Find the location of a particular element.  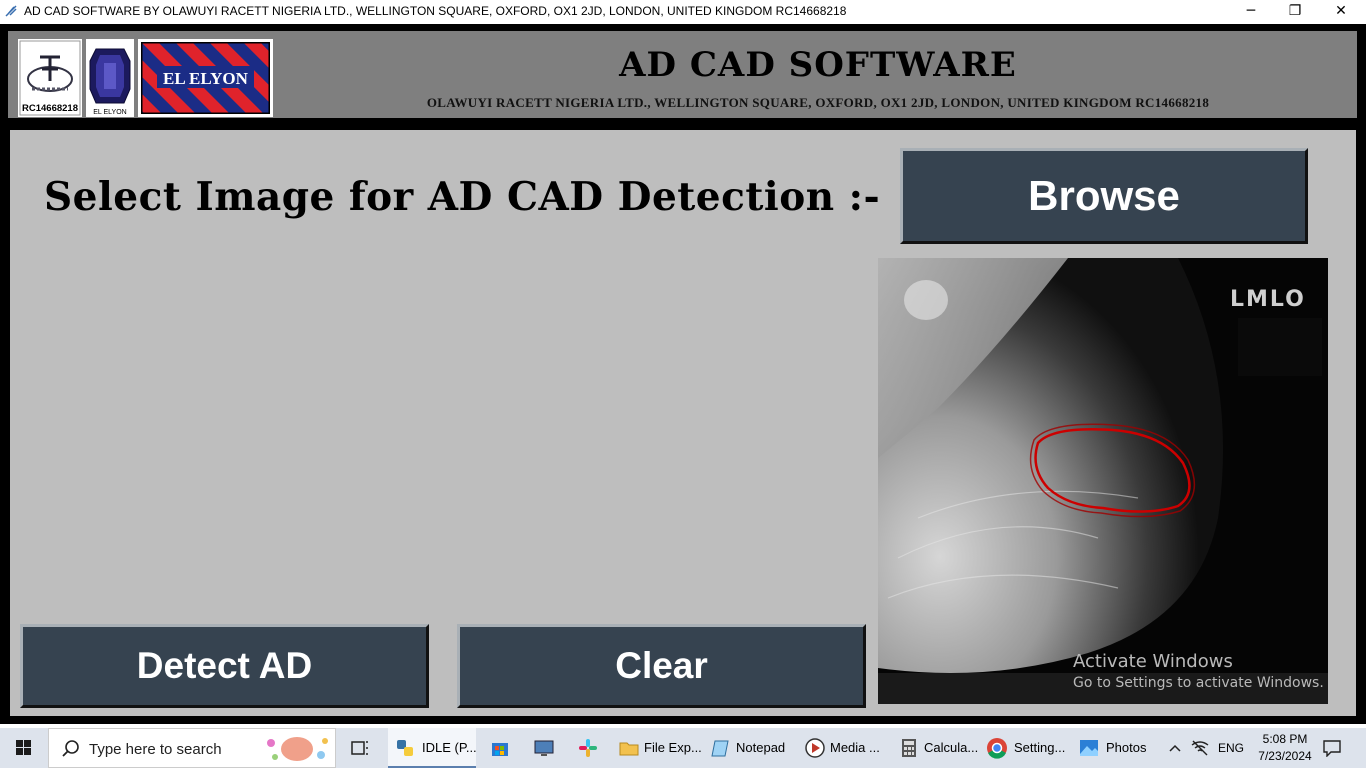

task-view-button is located at coordinates (360, 748).